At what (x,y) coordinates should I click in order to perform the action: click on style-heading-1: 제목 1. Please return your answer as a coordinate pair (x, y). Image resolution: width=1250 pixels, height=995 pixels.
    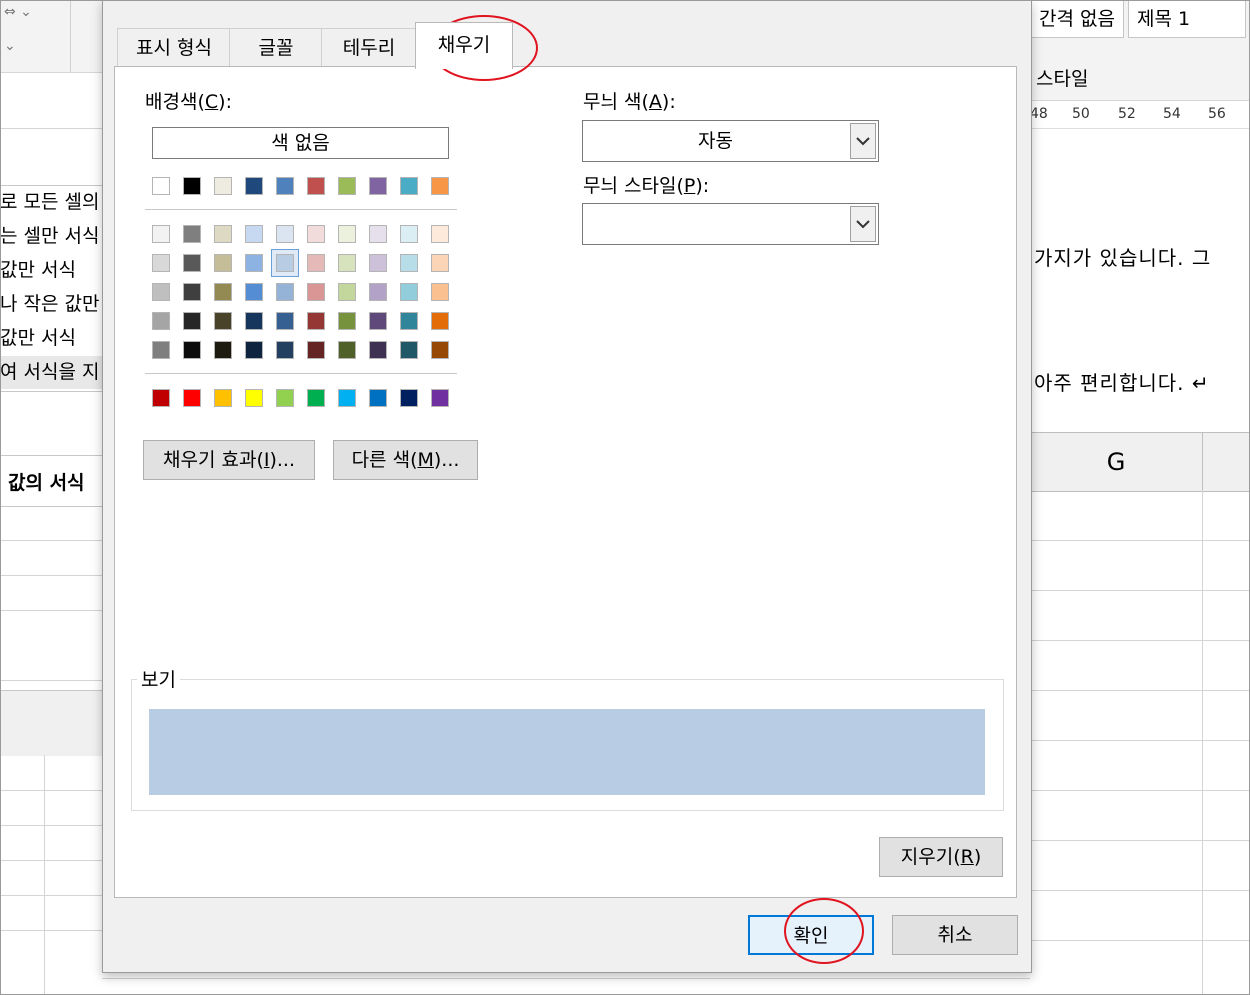
    Looking at the image, I should click on (1187, 19).